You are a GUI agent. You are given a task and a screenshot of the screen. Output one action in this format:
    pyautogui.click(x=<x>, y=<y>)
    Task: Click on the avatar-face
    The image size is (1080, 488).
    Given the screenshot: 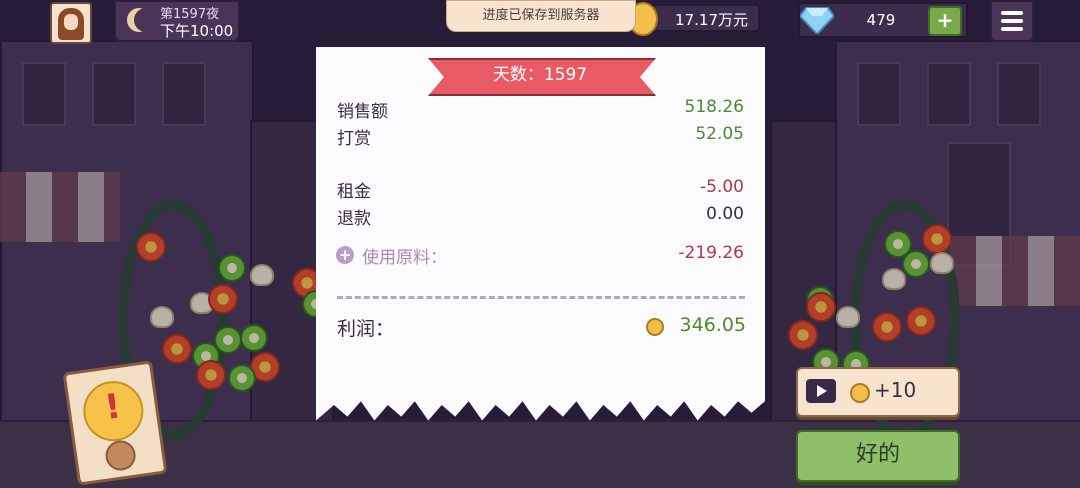 What is the action you would take?
    pyautogui.click(x=71, y=22)
    